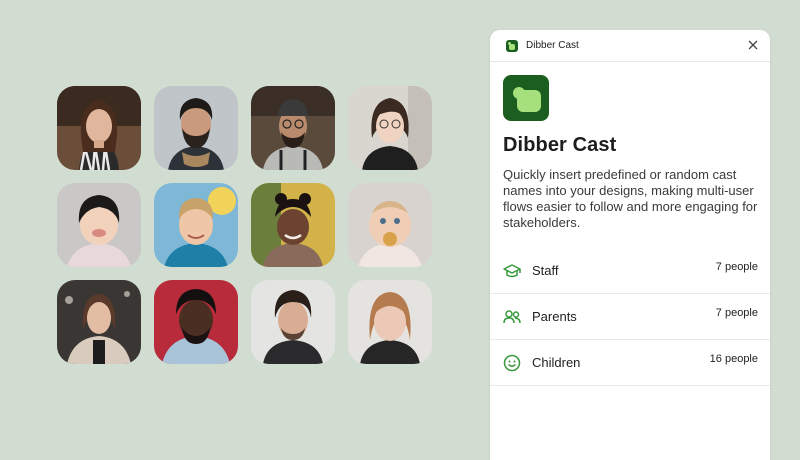 This screenshot has width=800, height=460. Describe the element at coordinates (554, 316) in the screenshot. I see `group-label: Parents` at that location.